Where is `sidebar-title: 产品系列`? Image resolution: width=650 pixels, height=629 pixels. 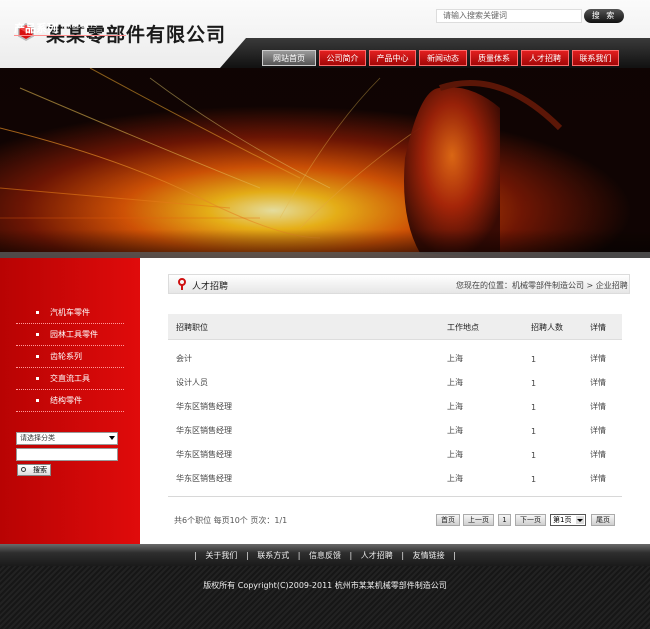 sidebar-title: 产品系列 is located at coordinates (36, 28).